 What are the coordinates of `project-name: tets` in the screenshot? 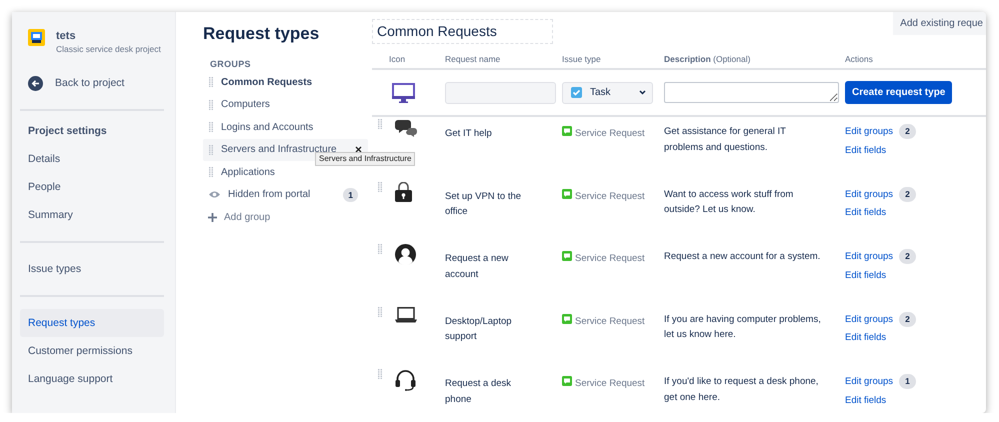 It's located at (66, 36).